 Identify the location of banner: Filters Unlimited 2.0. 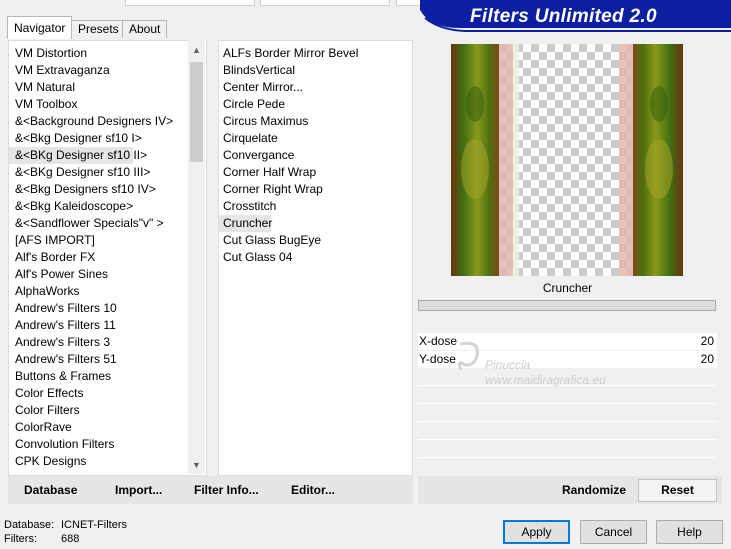
(575, 19).